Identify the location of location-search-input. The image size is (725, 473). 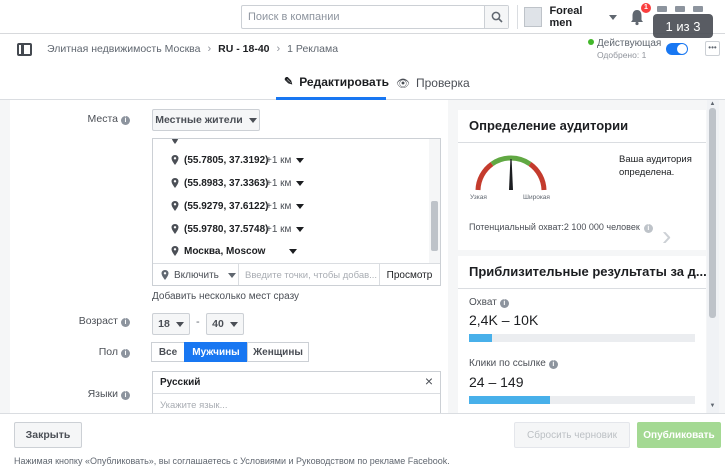
(309, 275).